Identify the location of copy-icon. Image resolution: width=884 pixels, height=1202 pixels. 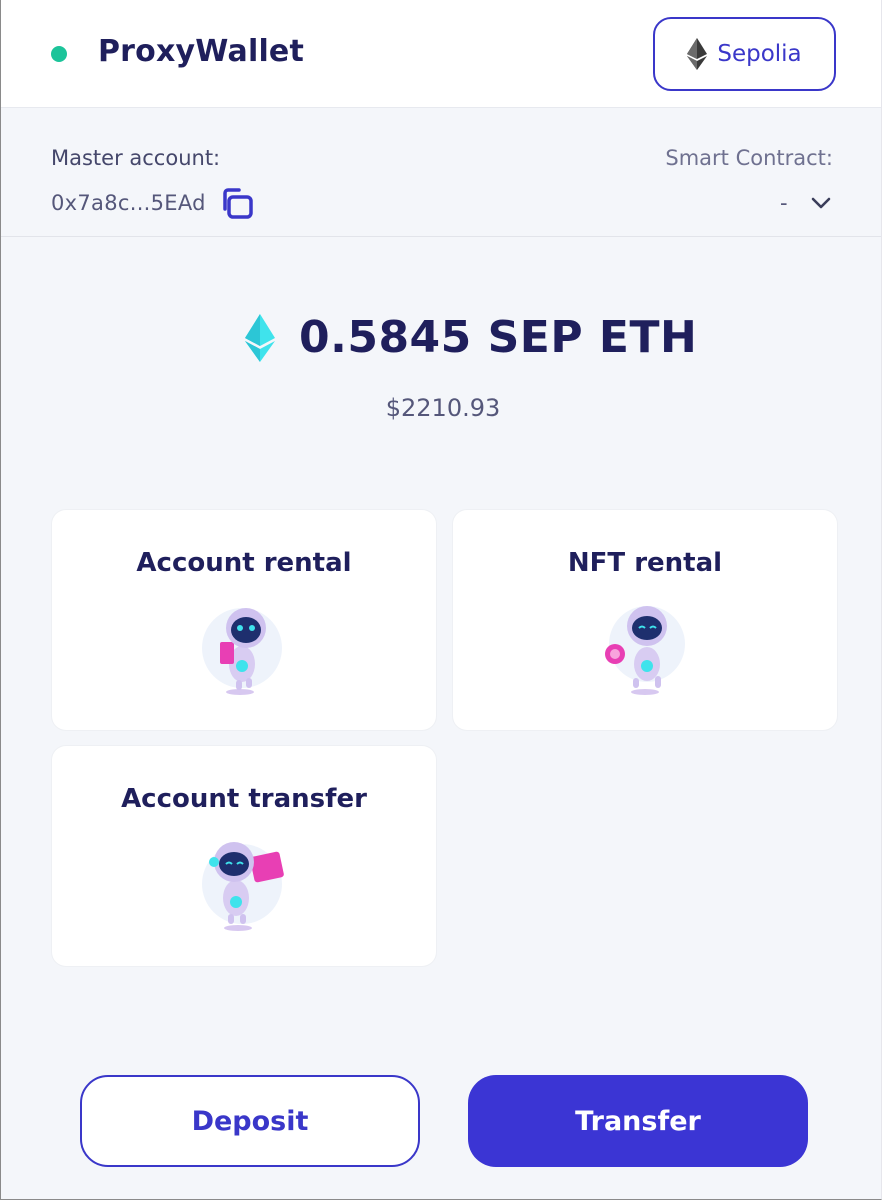
(237, 204).